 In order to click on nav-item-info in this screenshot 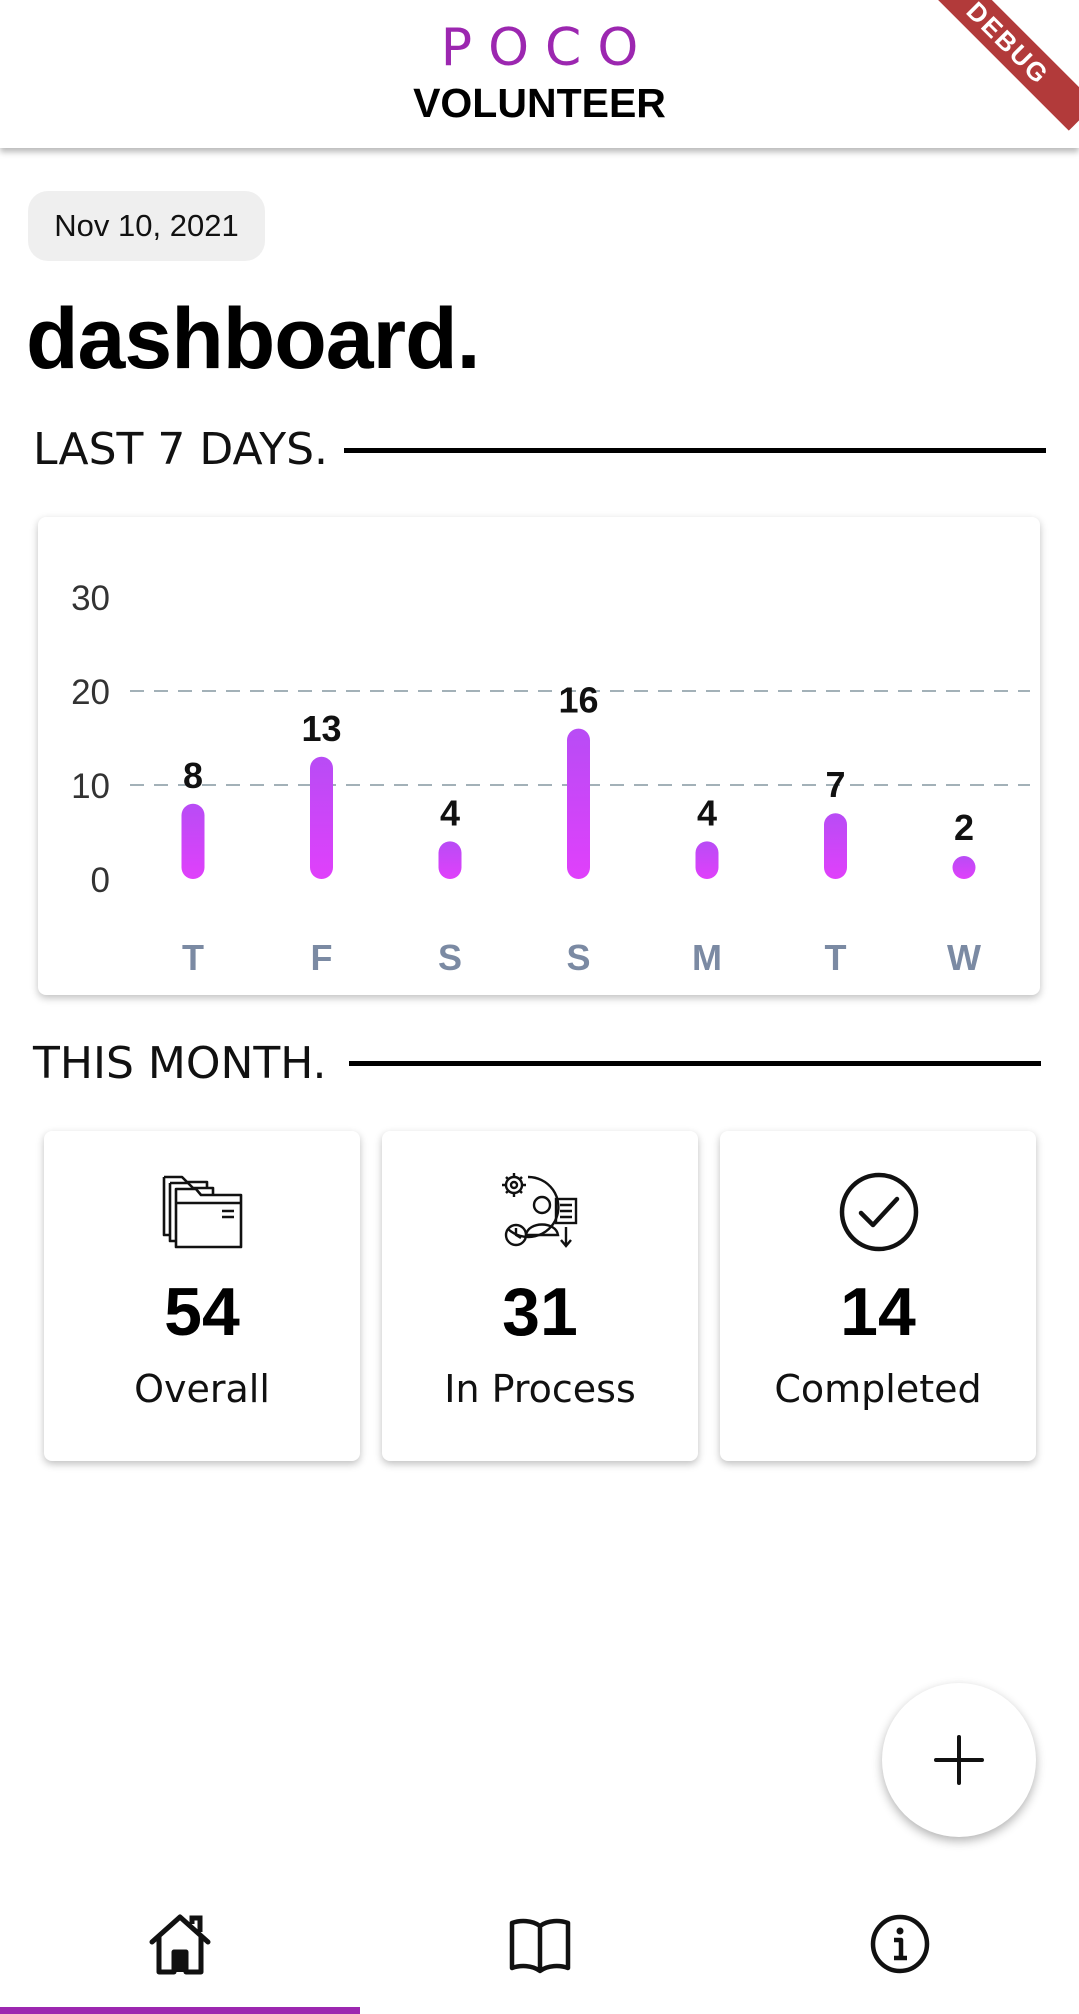, I will do `click(899, 1947)`.